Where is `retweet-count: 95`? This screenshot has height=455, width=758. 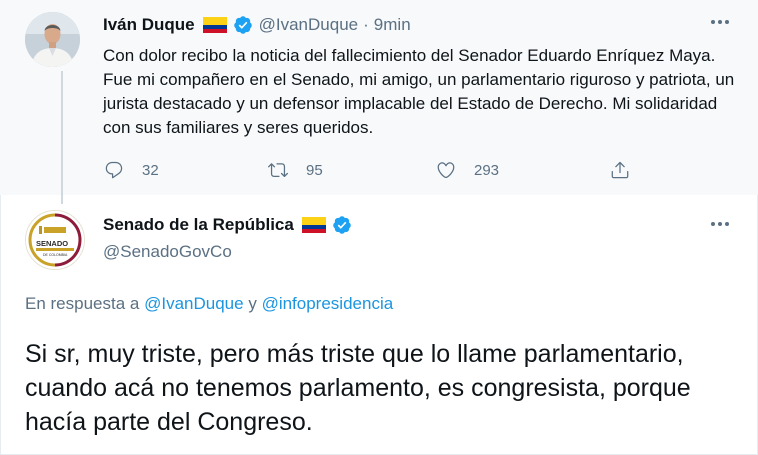 retweet-count: 95 is located at coordinates (314, 170).